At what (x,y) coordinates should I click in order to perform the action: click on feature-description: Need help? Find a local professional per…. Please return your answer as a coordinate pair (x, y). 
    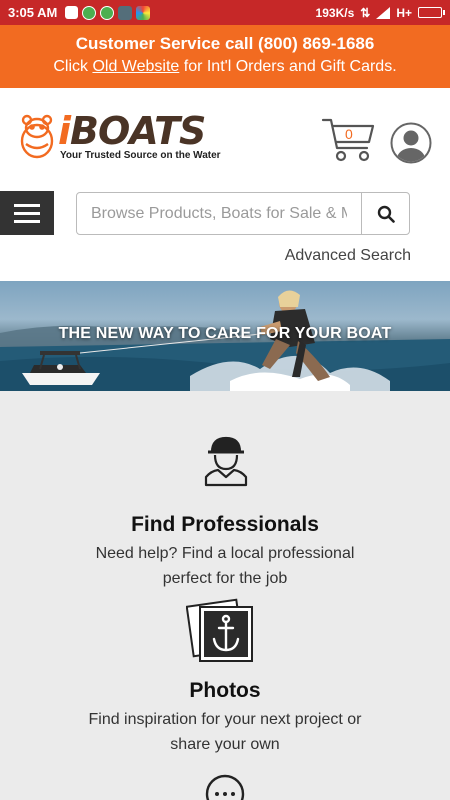
    Looking at the image, I should click on (225, 566).